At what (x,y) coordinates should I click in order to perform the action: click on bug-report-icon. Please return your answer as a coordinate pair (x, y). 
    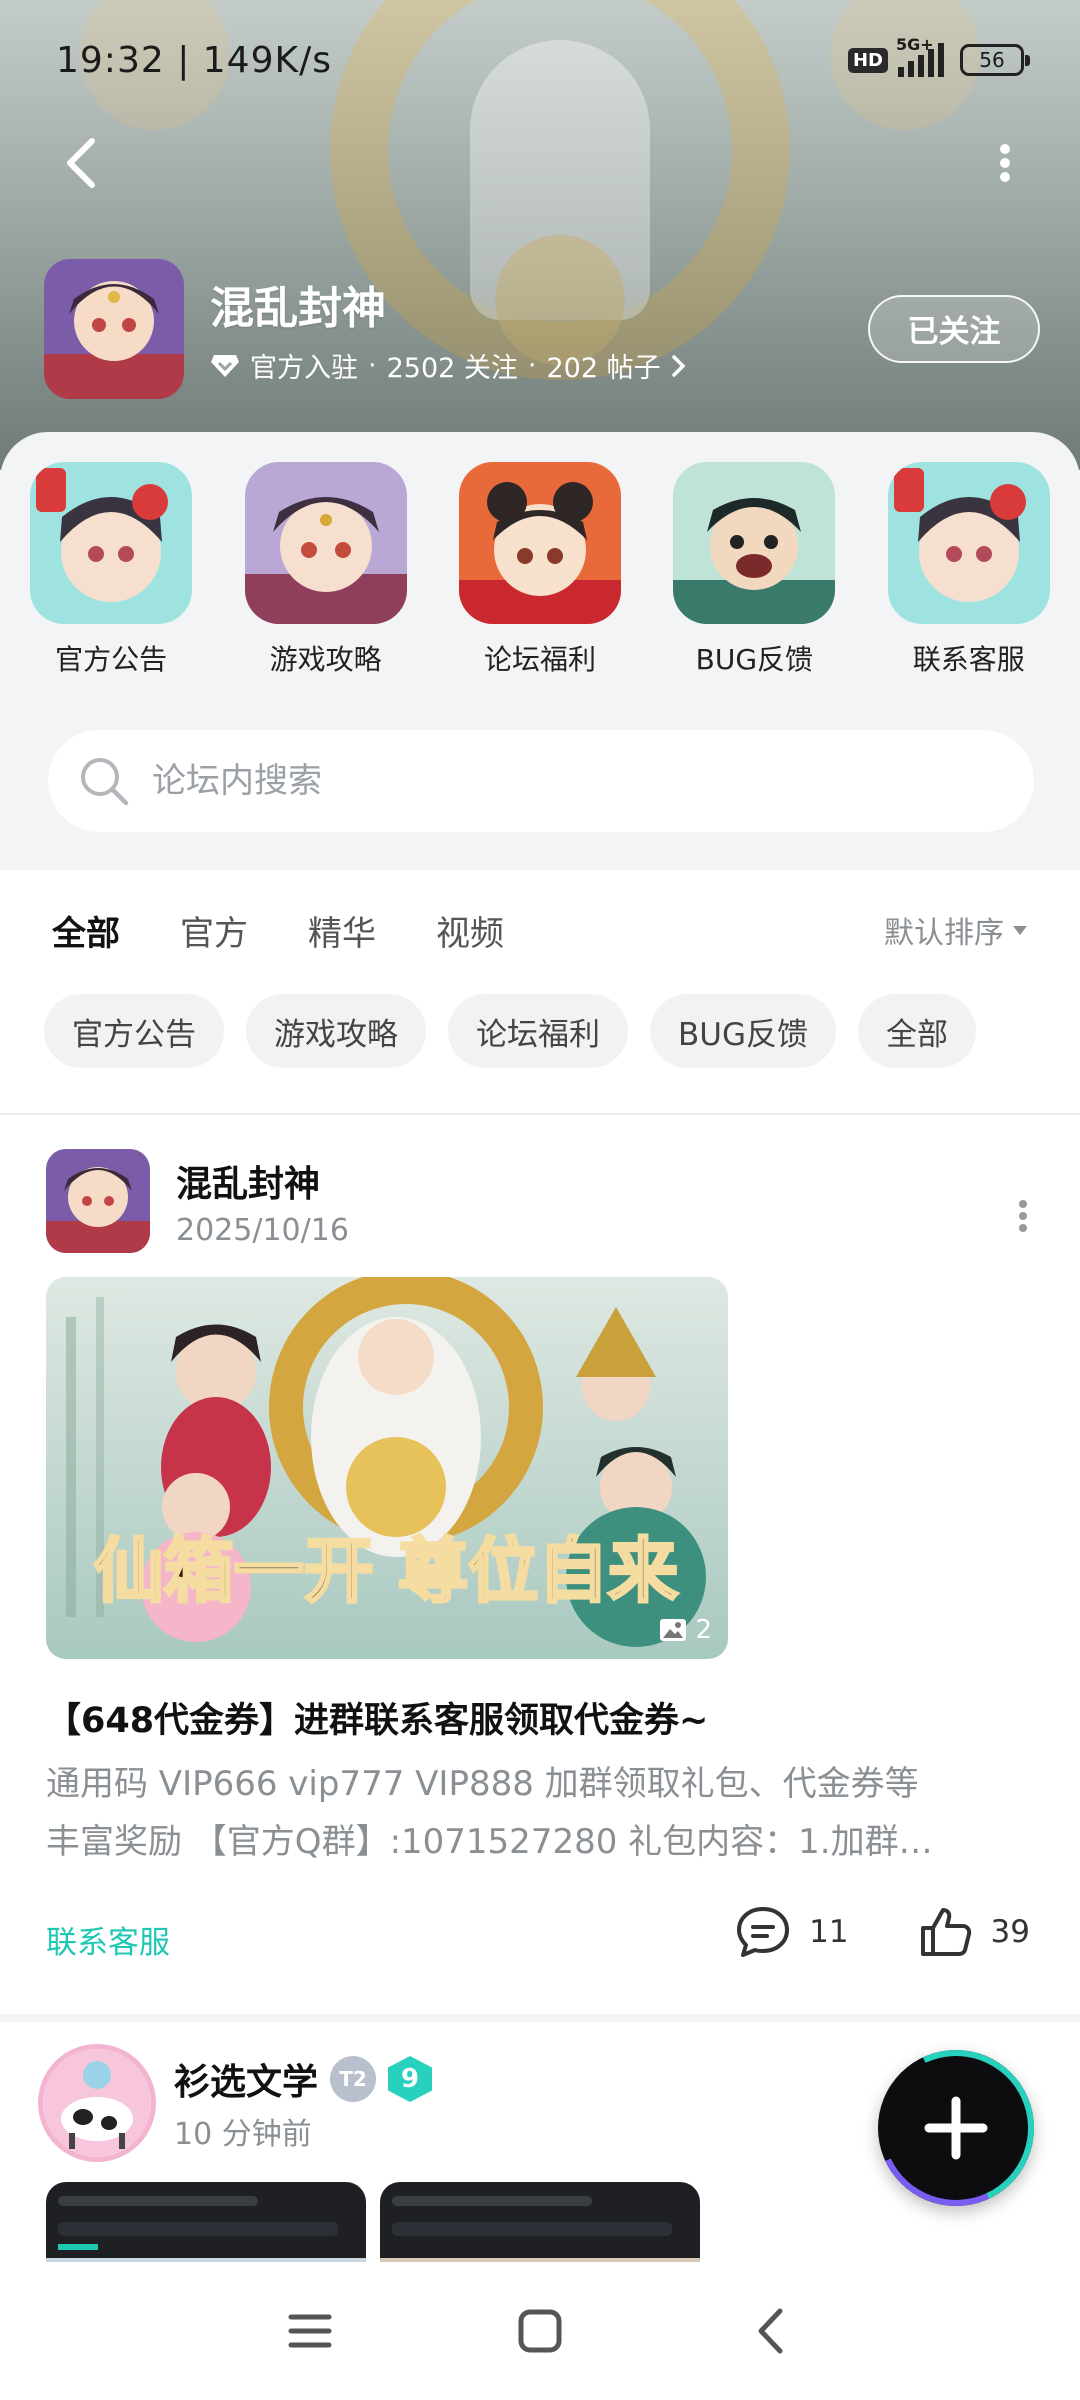
    Looking at the image, I should click on (754, 543).